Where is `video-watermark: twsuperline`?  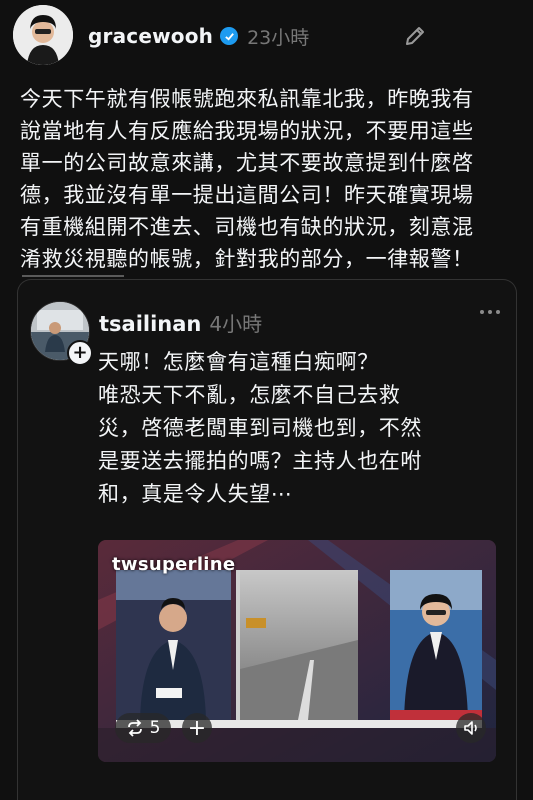 video-watermark: twsuperline is located at coordinates (174, 564).